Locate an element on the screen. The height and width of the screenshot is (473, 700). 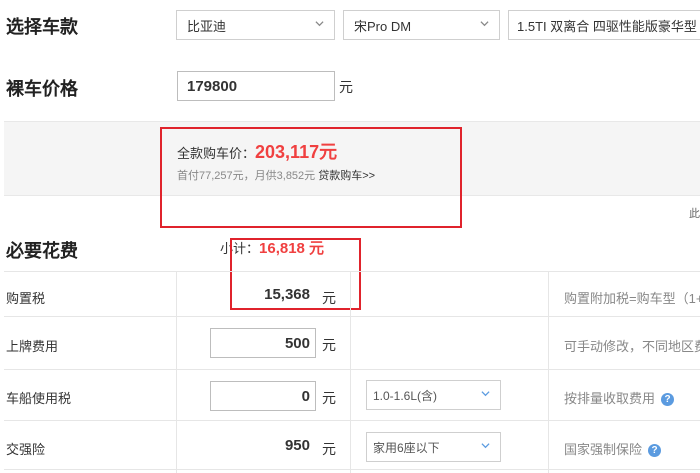
vehicle-tax-hint-text: 按排量收取费用 is located at coordinates (610, 398).